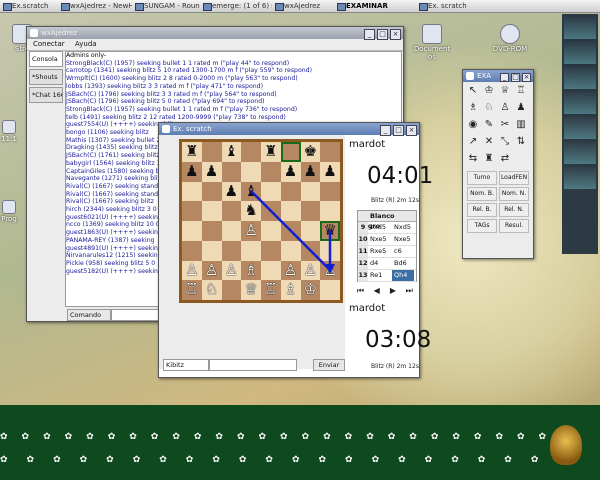 This screenshot has height=480, width=600. Describe the element at coordinates (566, 445) in the screenshot. I see `owl-icon` at that location.